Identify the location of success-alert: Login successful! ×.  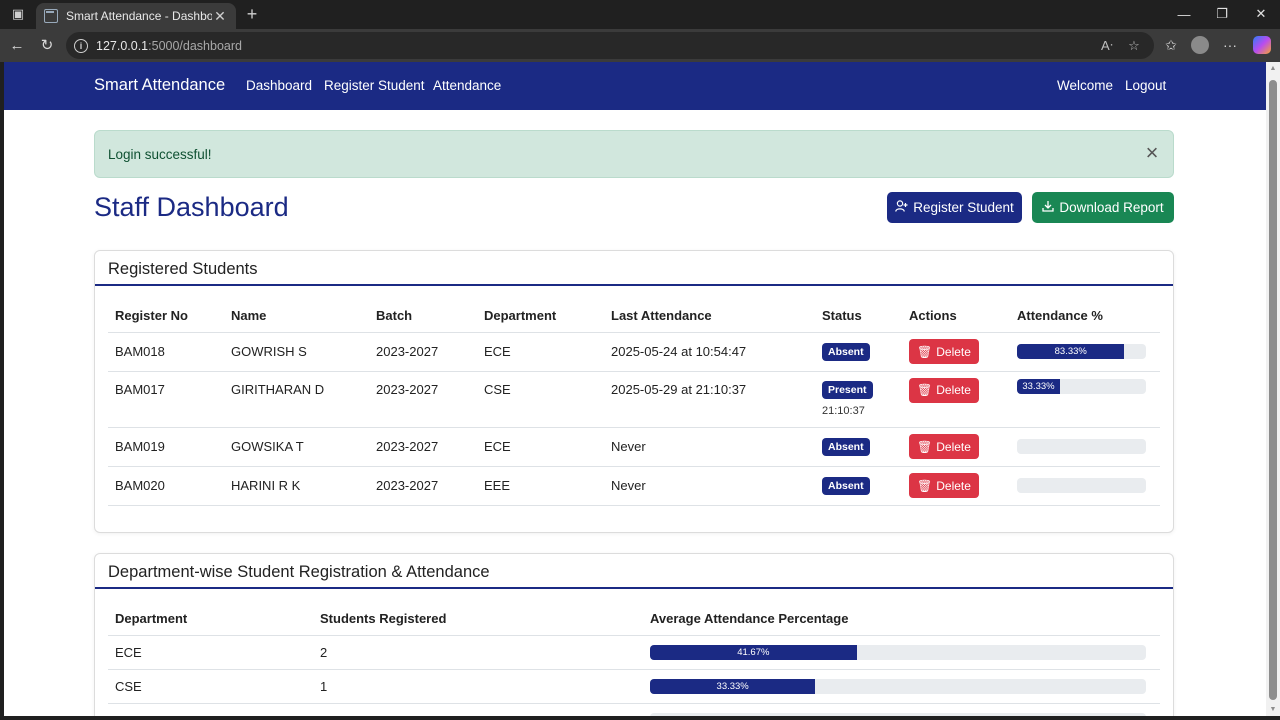
(634, 154).